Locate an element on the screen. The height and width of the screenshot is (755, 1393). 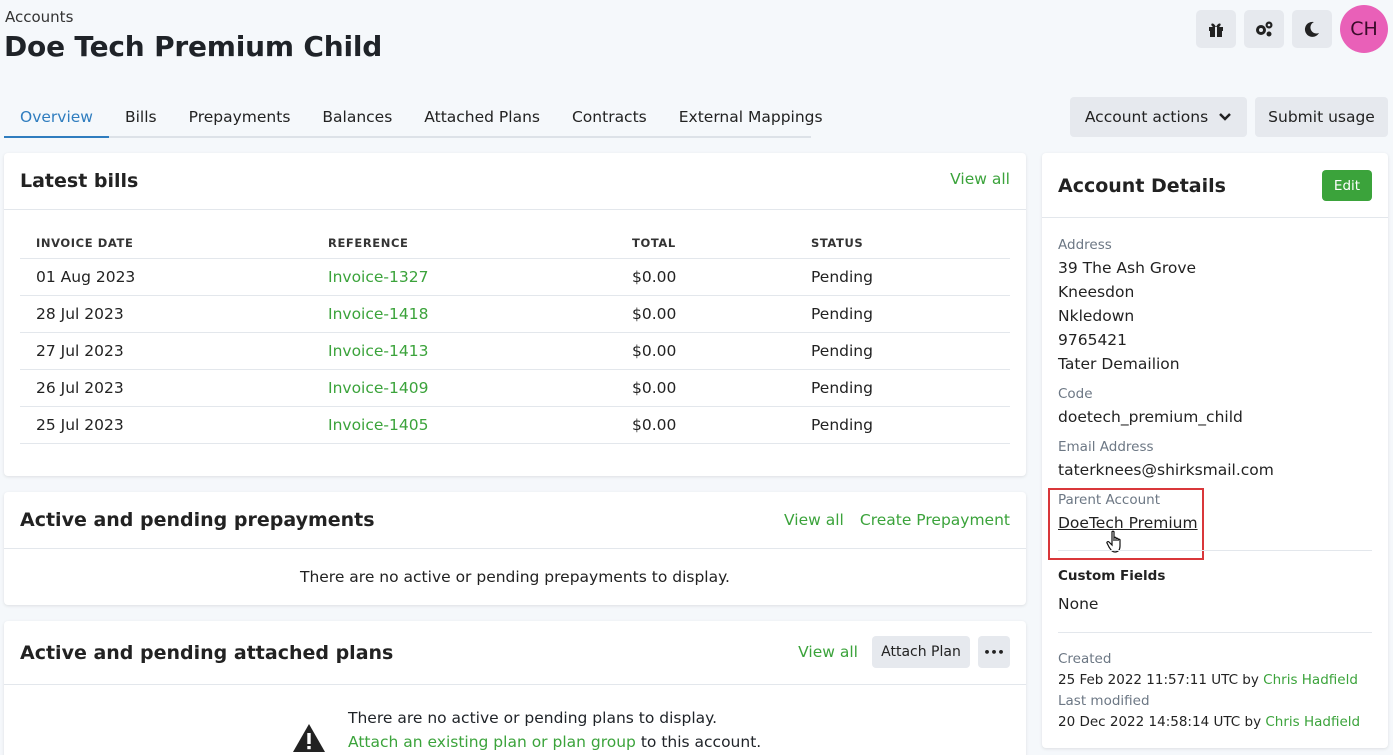
account-details-title: Account Details is located at coordinates (1142, 186).